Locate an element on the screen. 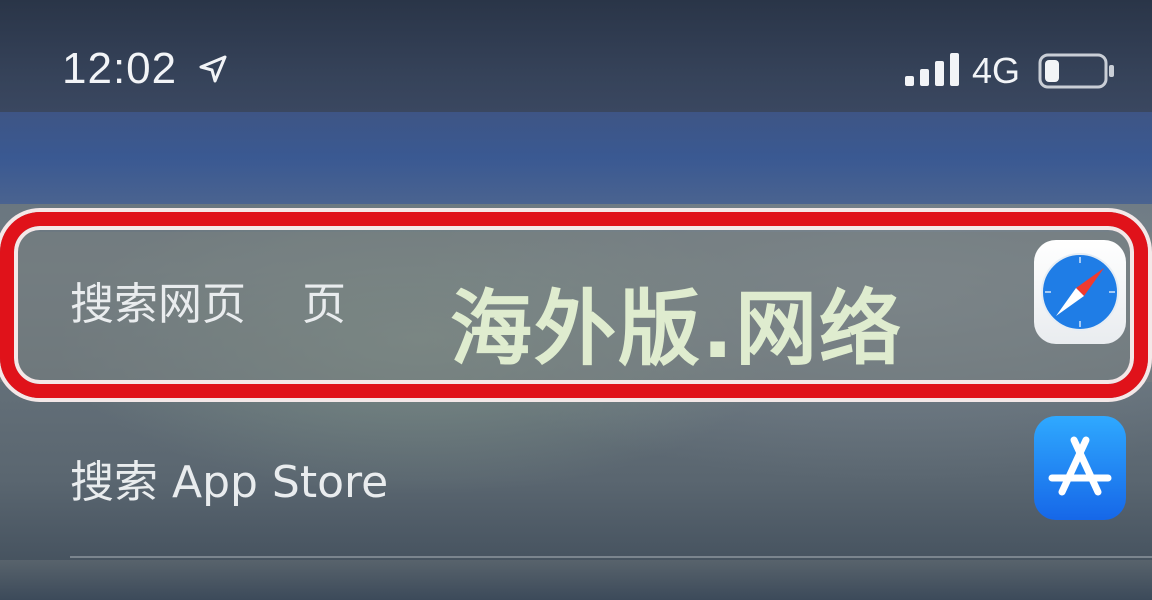 This screenshot has height=600, width=1152. app-store-icon is located at coordinates (1080, 466).